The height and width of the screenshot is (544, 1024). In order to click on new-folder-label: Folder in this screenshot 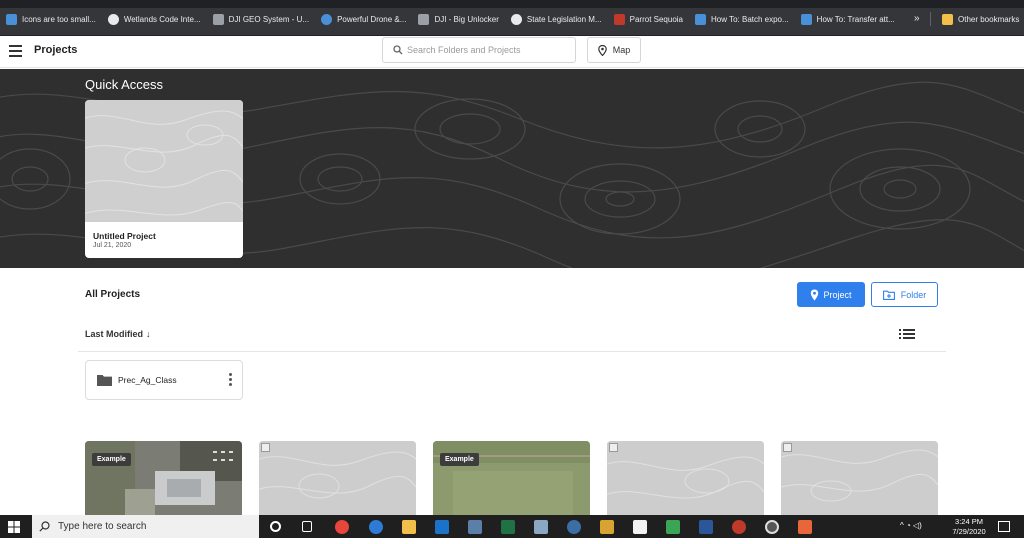, I will do `click(913, 294)`.